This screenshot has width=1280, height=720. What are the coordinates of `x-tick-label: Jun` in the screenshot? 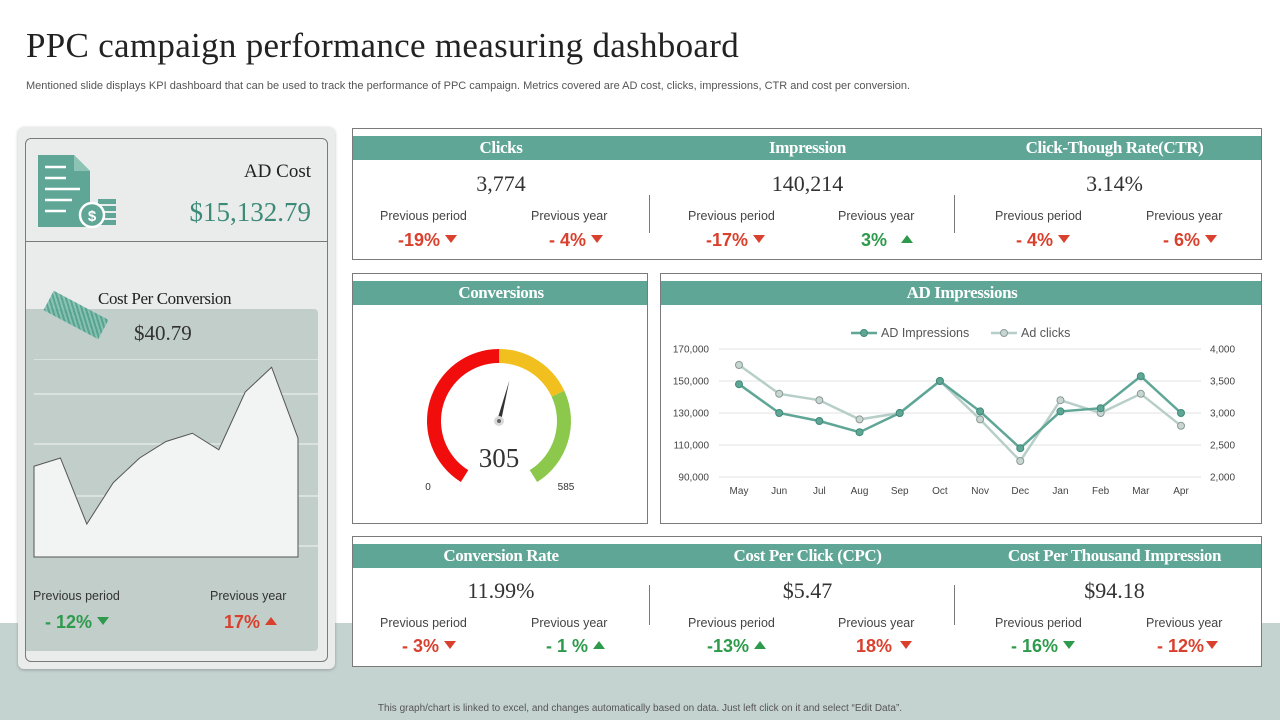 It's located at (779, 491).